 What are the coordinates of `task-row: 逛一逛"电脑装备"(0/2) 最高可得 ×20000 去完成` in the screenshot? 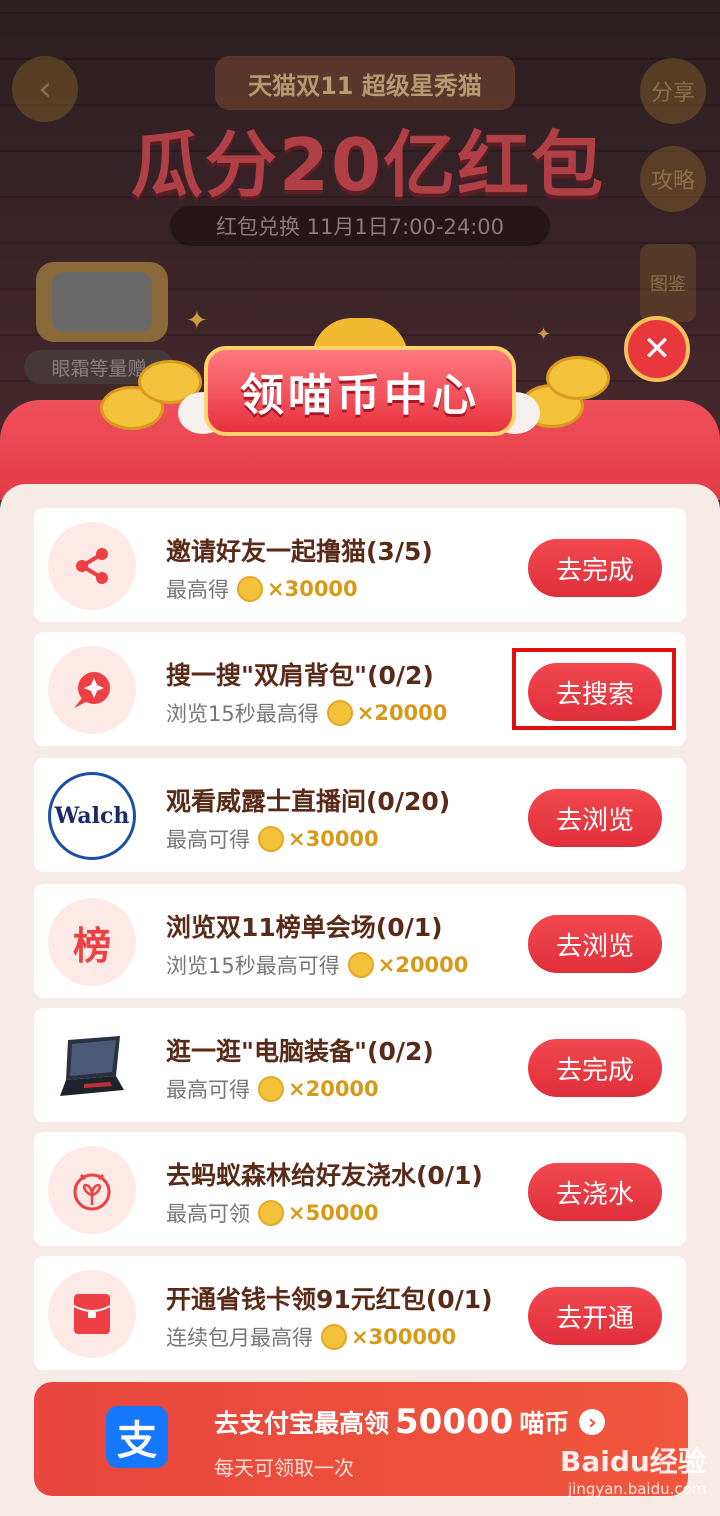 It's located at (360, 1065).